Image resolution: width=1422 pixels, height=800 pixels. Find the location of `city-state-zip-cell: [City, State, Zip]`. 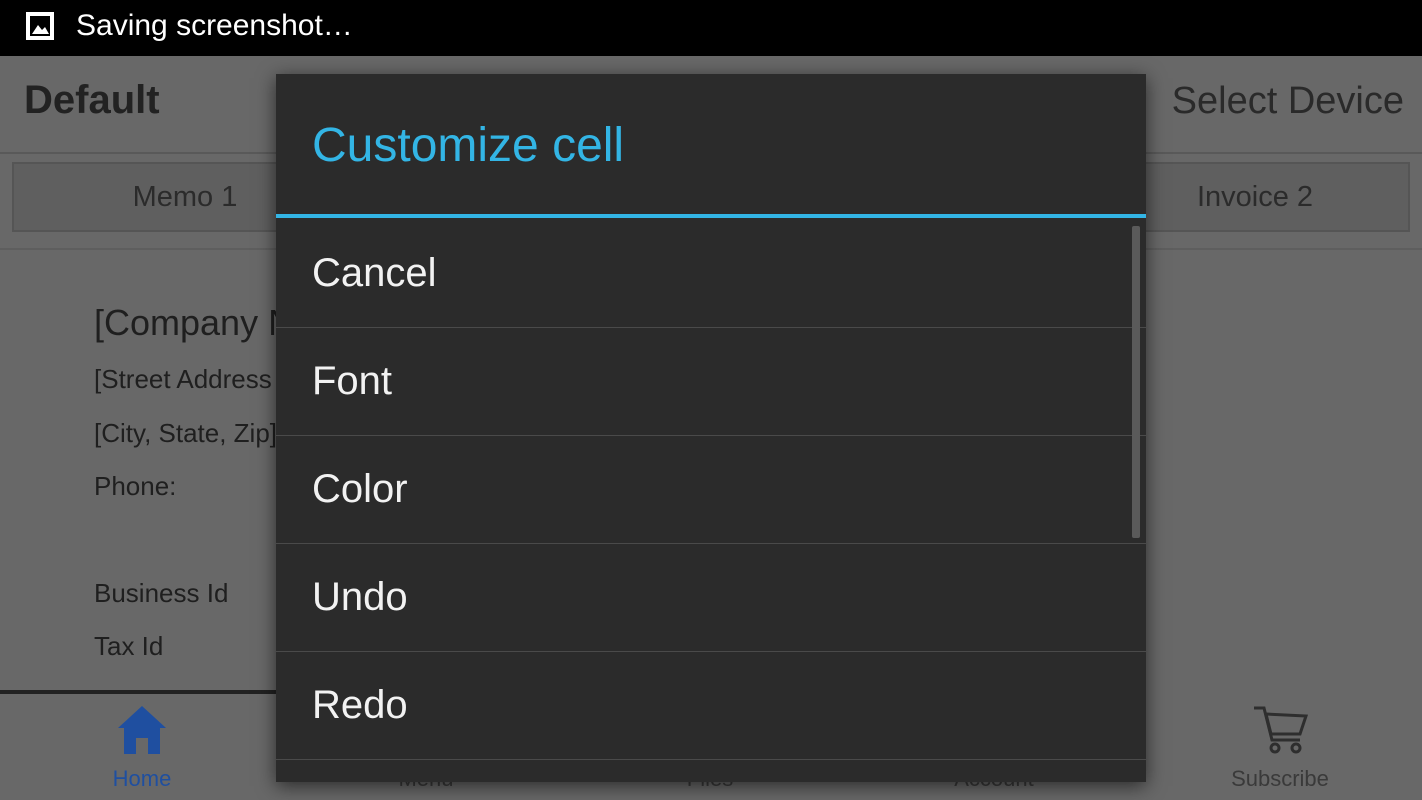

city-state-zip-cell: [City, State, Zip] is located at coordinates (185, 433).